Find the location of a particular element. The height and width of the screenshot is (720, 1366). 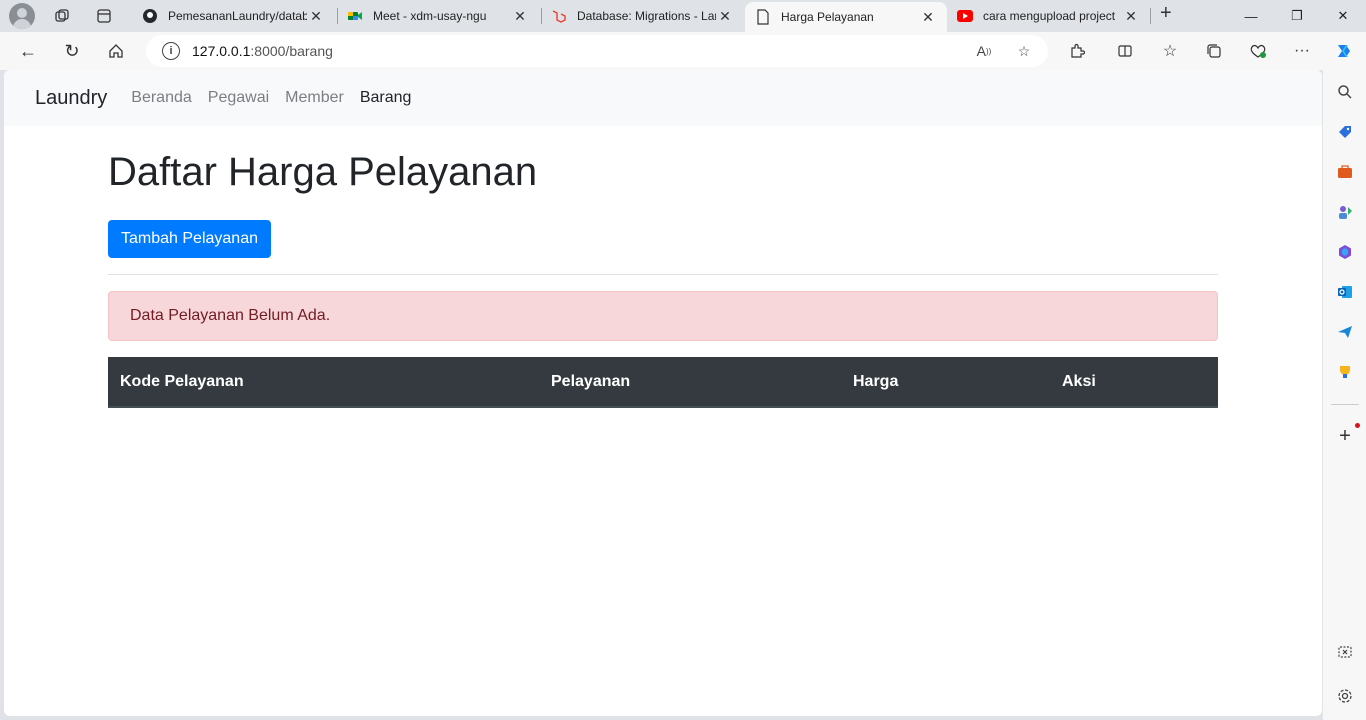

url-text: 127.0.0.1:8000/barang is located at coordinates (262, 51).